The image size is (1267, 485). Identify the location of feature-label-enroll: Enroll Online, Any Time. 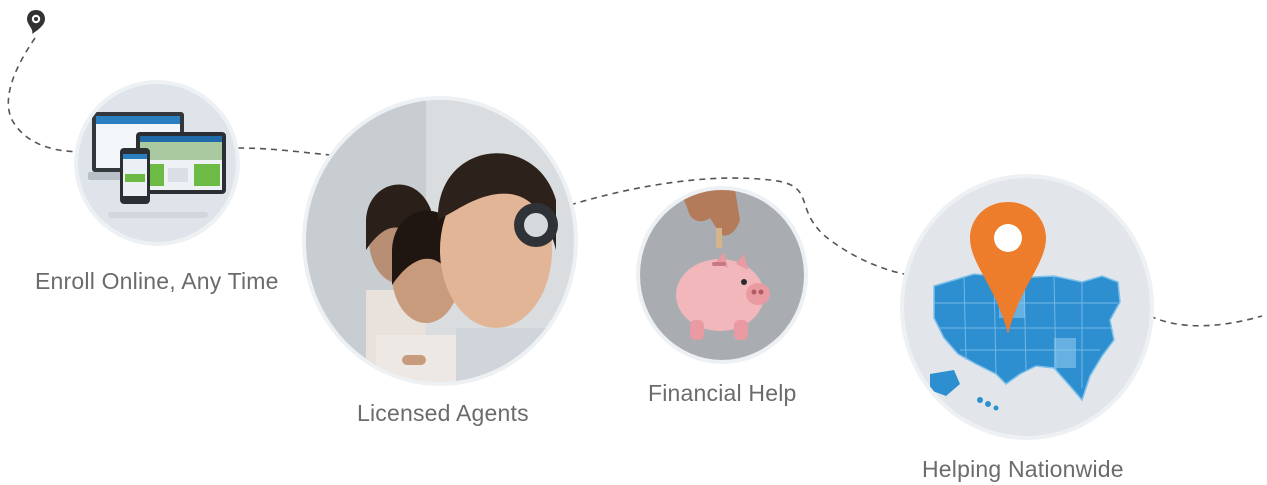
(157, 281).